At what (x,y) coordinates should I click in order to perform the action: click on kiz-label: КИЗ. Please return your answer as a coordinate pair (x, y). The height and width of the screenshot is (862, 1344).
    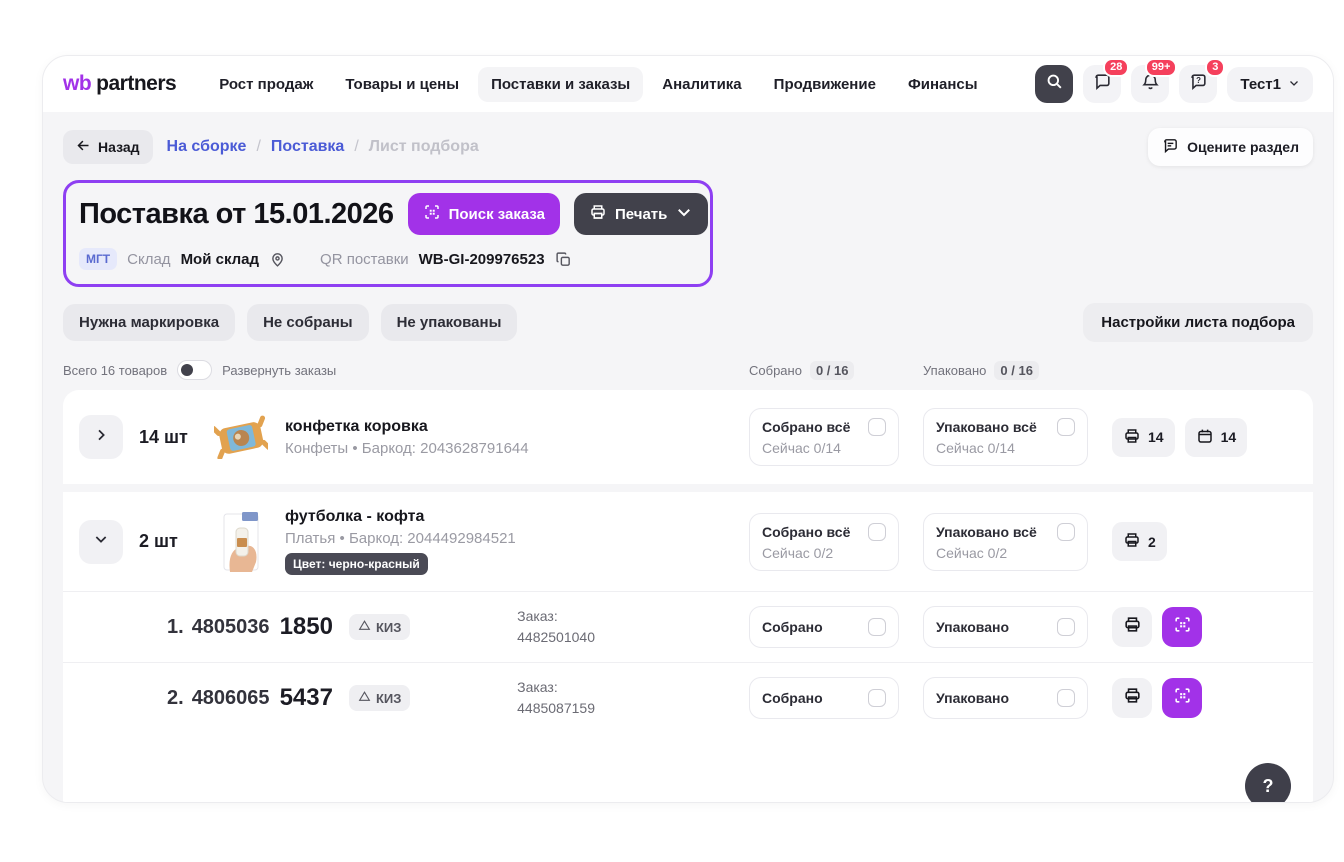
    Looking at the image, I should click on (388, 627).